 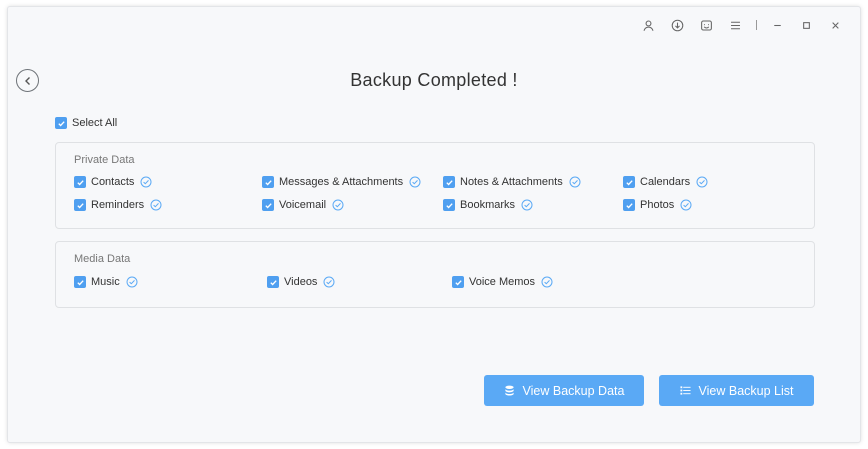 I want to click on item-label: Music, so click(x=105, y=282).